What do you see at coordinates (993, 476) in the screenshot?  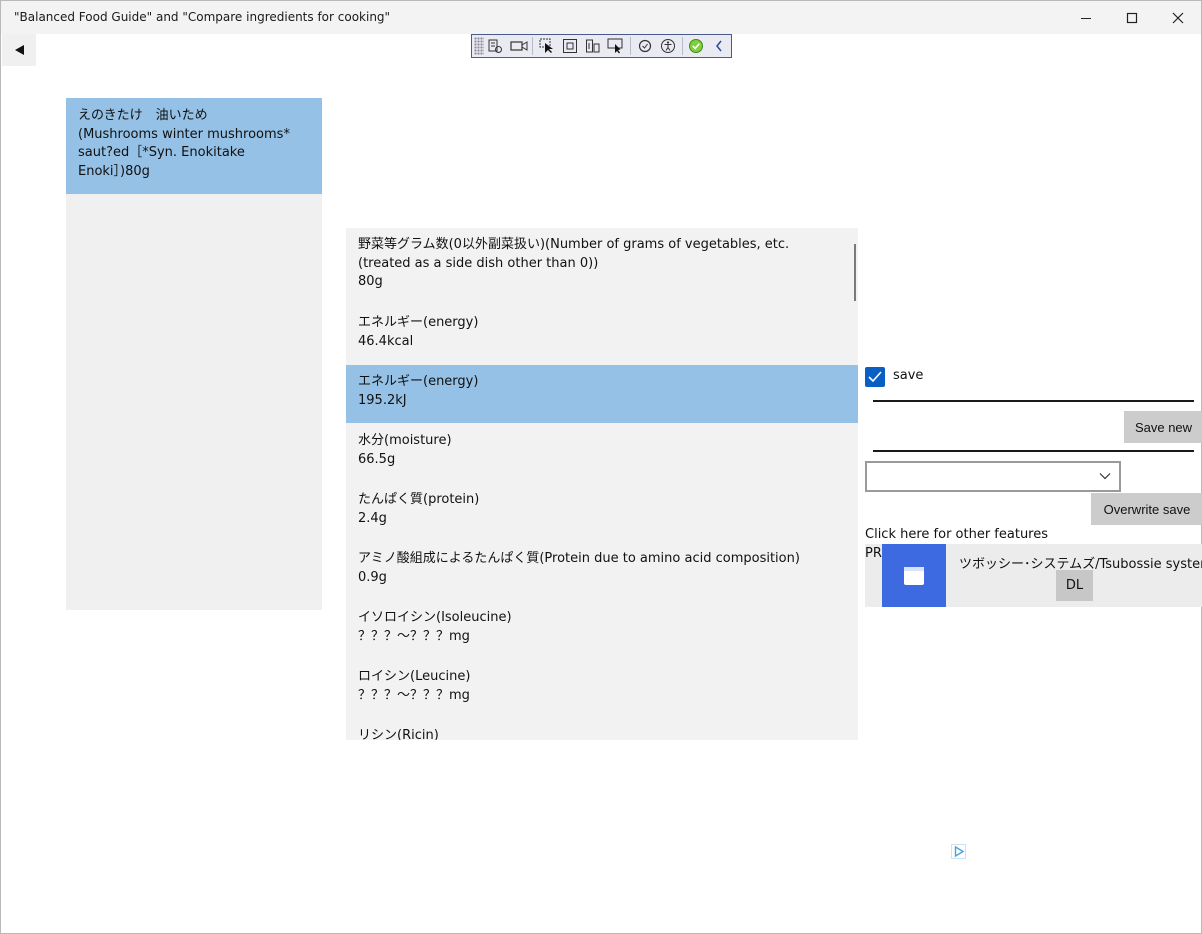 I see `save-slot-combobox` at bounding box center [993, 476].